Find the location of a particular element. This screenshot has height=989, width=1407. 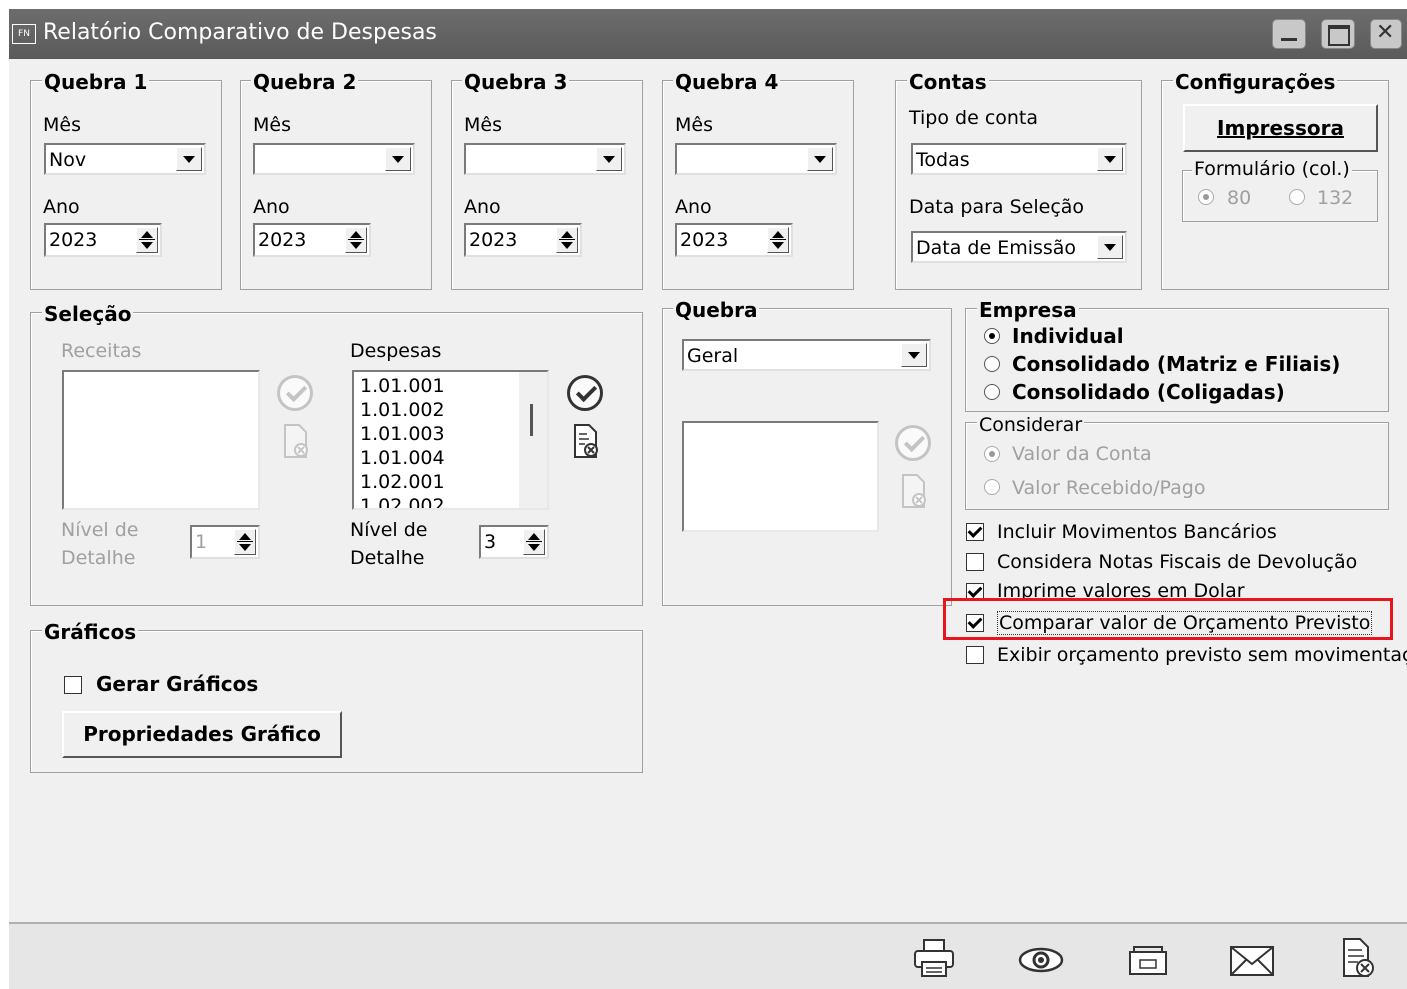

footer-toolbar is located at coordinates (708, 955).